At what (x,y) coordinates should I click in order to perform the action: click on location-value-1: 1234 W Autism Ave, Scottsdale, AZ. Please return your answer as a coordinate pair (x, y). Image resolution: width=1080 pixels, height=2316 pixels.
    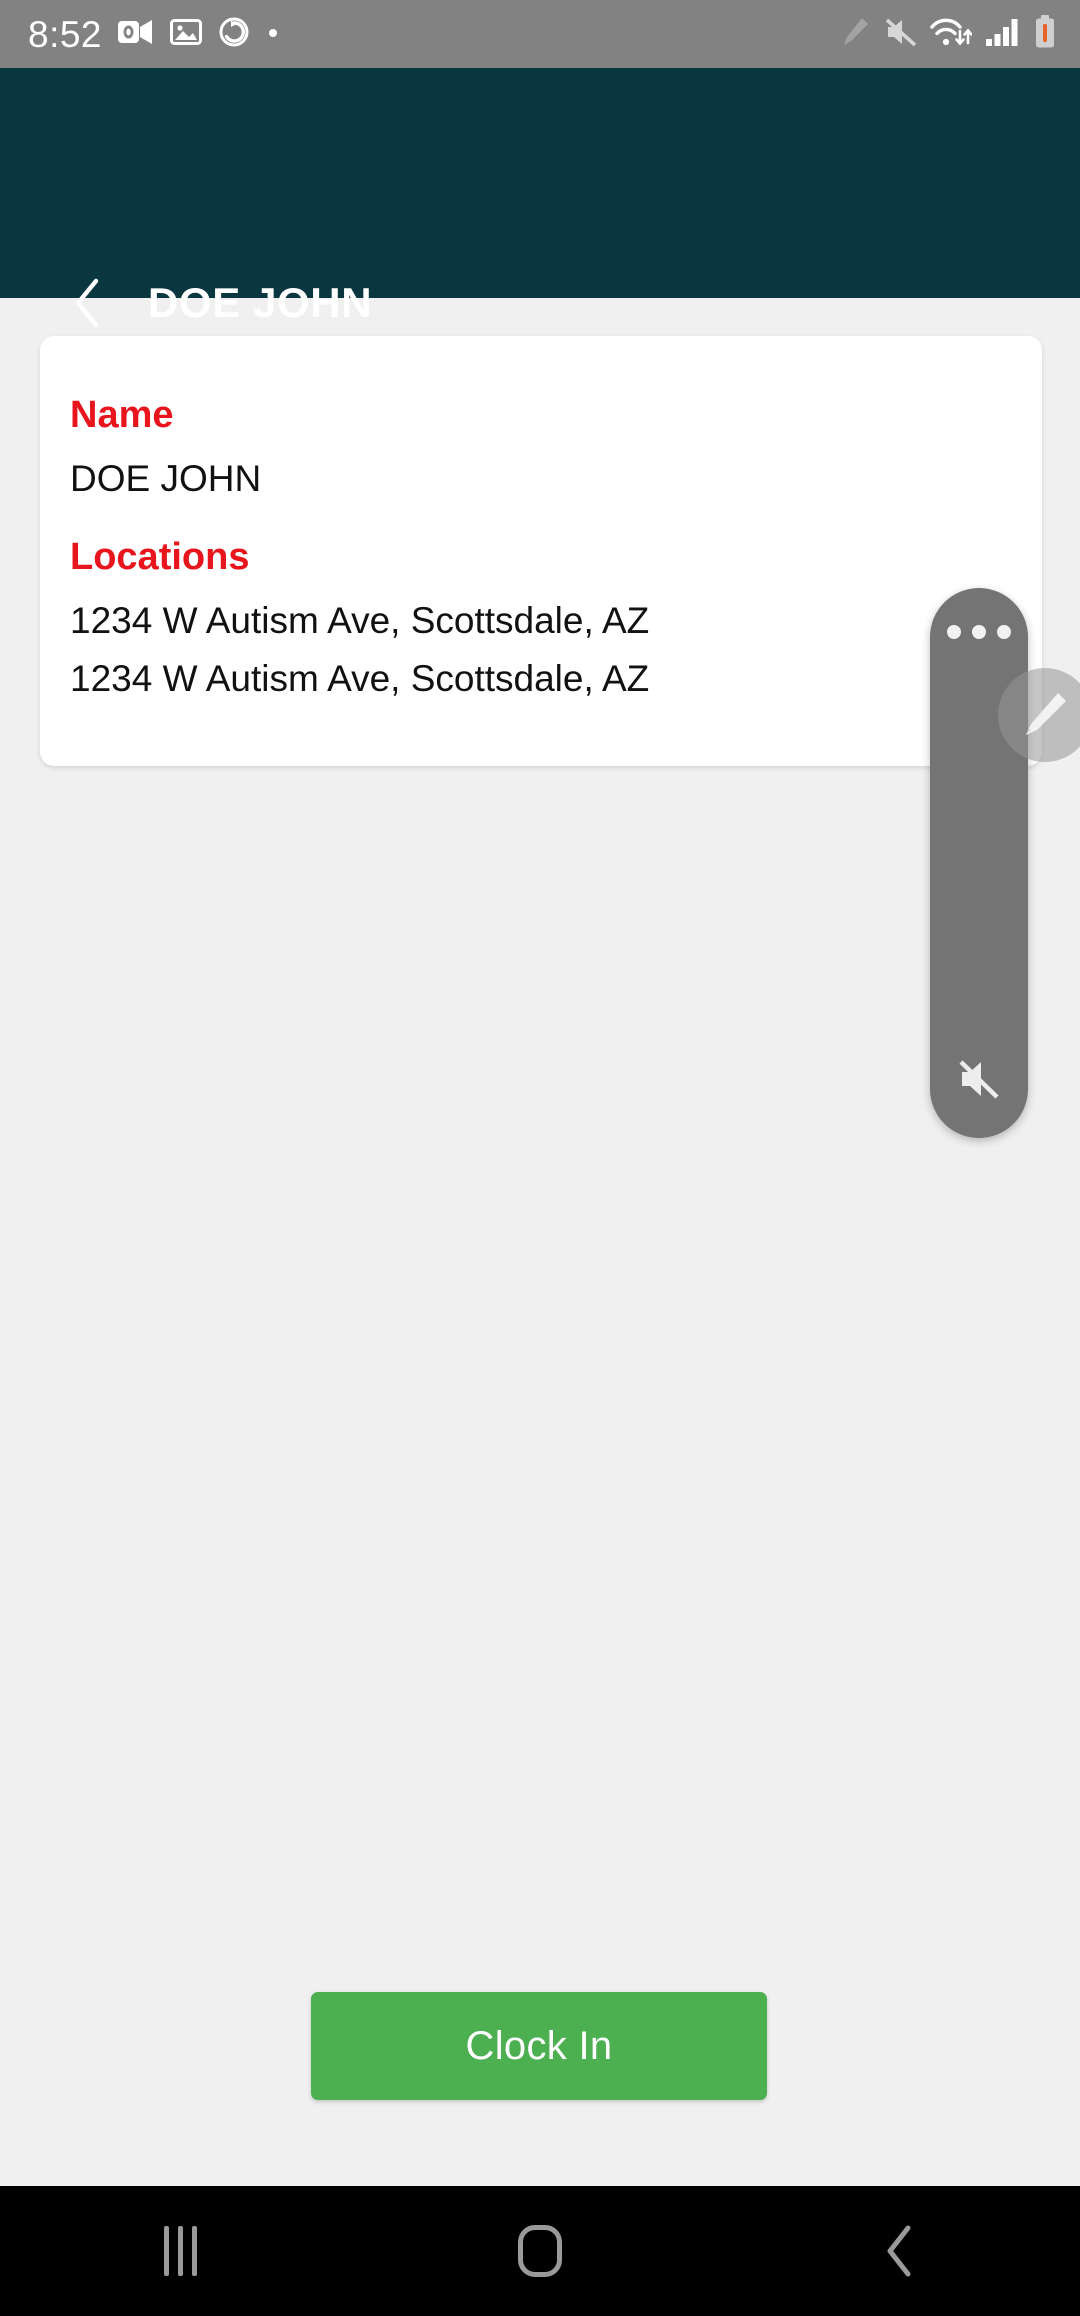
    Looking at the image, I should click on (360, 620).